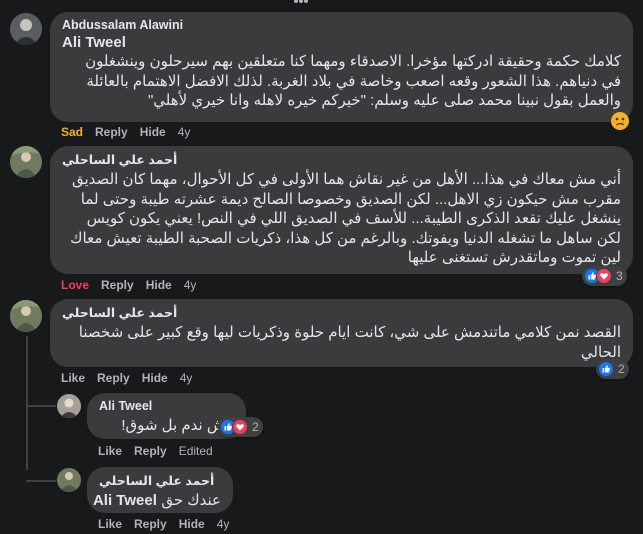 The image size is (643, 534). I want to click on comment-text: مش ندم بل شوق!, so click(177, 425).